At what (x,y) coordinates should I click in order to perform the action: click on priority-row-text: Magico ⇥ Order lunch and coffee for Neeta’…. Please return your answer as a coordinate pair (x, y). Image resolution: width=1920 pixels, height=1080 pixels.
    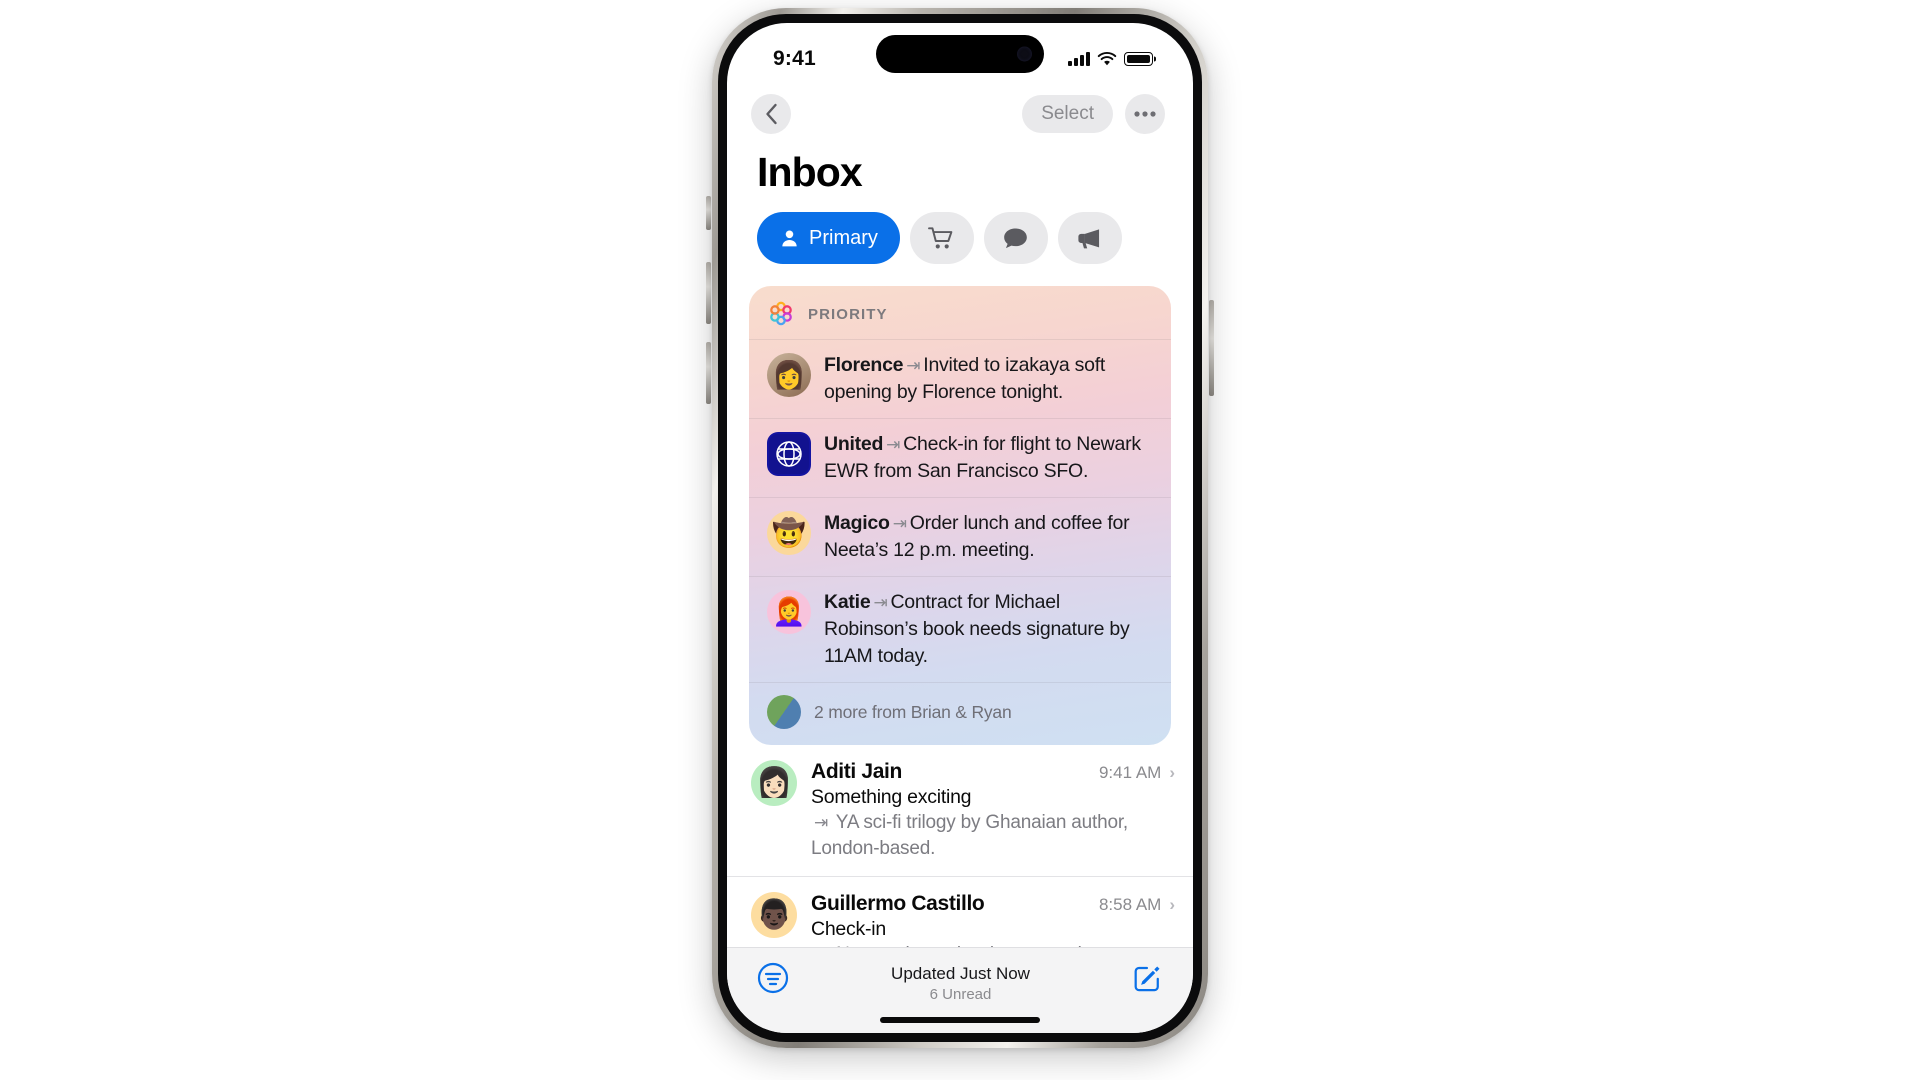
    Looking at the image, I should click on (989, 537).